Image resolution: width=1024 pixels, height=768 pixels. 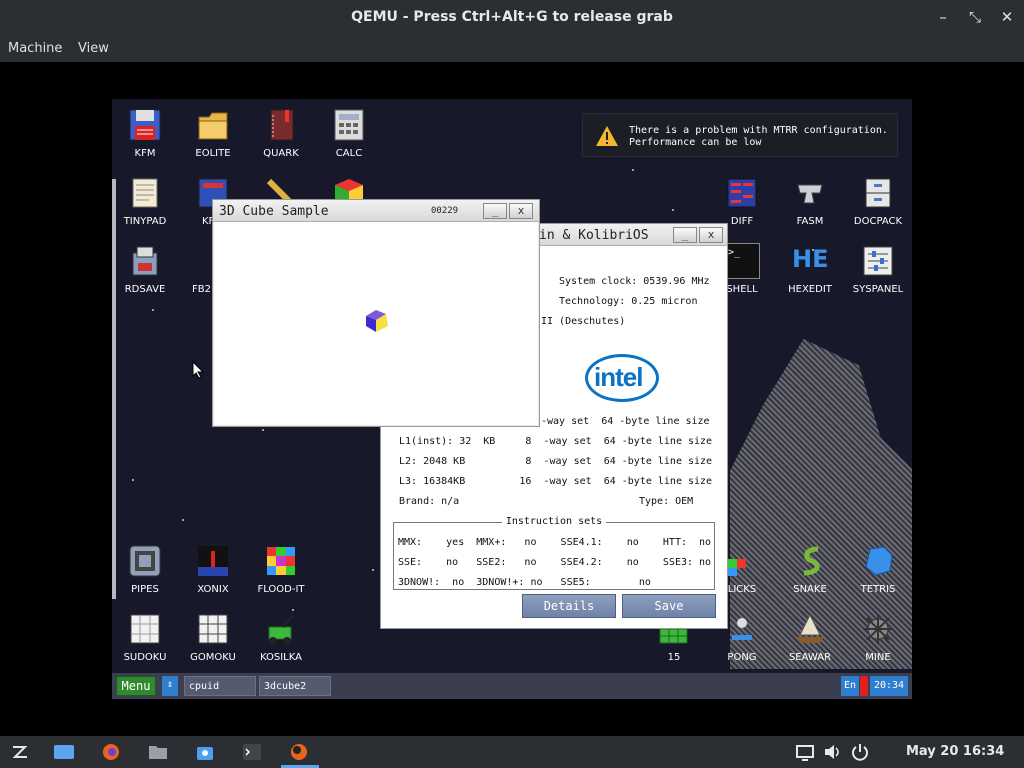 What do you see at coordinates (213, 125) in the screenshot?
I see `folder-icon` at bounding box center [213, 125].